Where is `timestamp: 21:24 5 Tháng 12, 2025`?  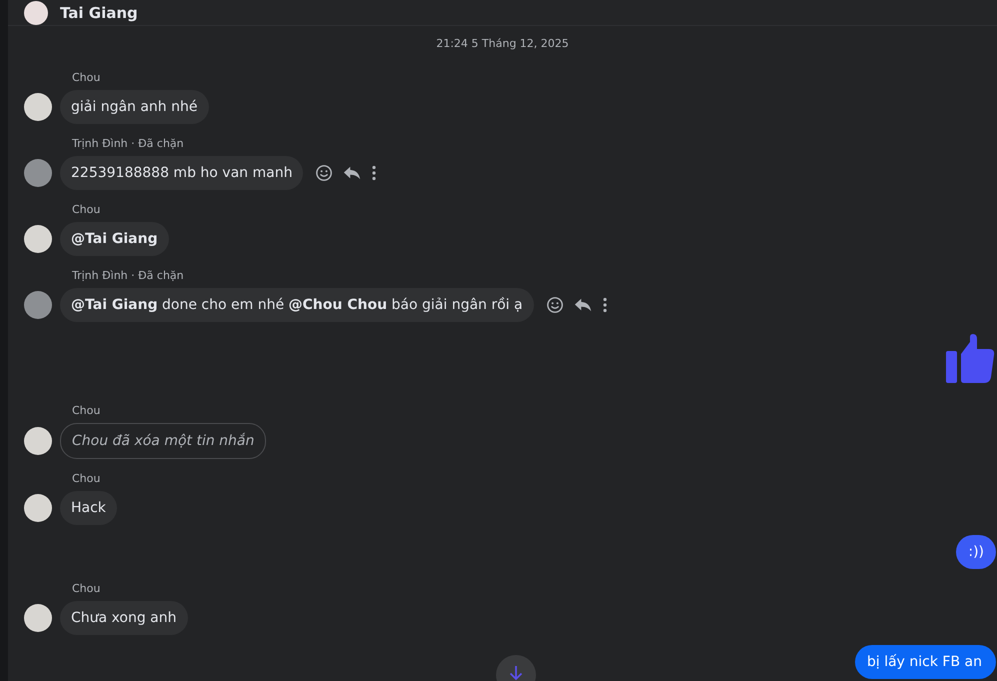 timestamp: 21:24 5 Tháng 12, 2025 is located at coordinates (502, 43).